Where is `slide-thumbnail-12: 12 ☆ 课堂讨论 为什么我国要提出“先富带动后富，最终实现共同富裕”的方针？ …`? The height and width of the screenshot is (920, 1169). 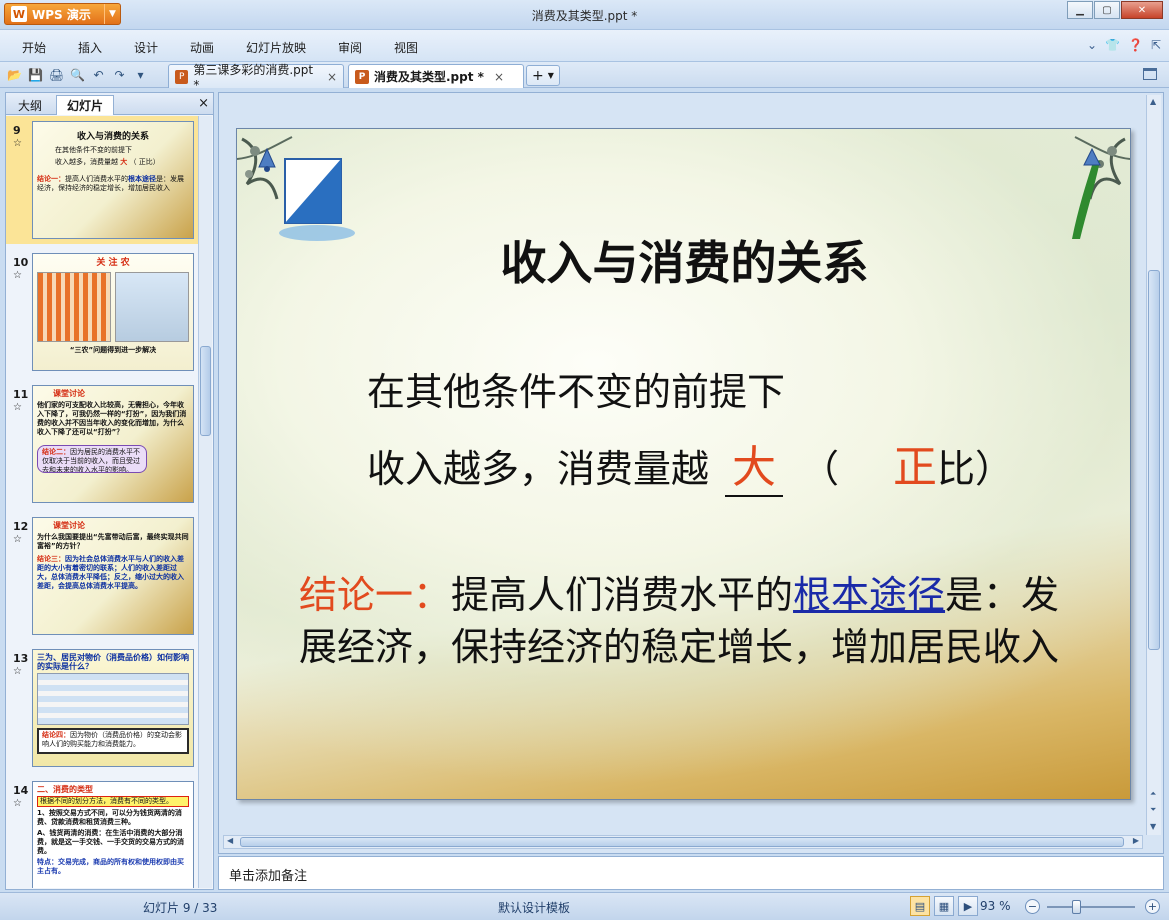 slide-thumbnail-12: 12 ☆ 课堂讨论 为什么我国要提出“先富带动后富，最终实现共同富裕”的方针？ … is located at coordinates (102, 576).